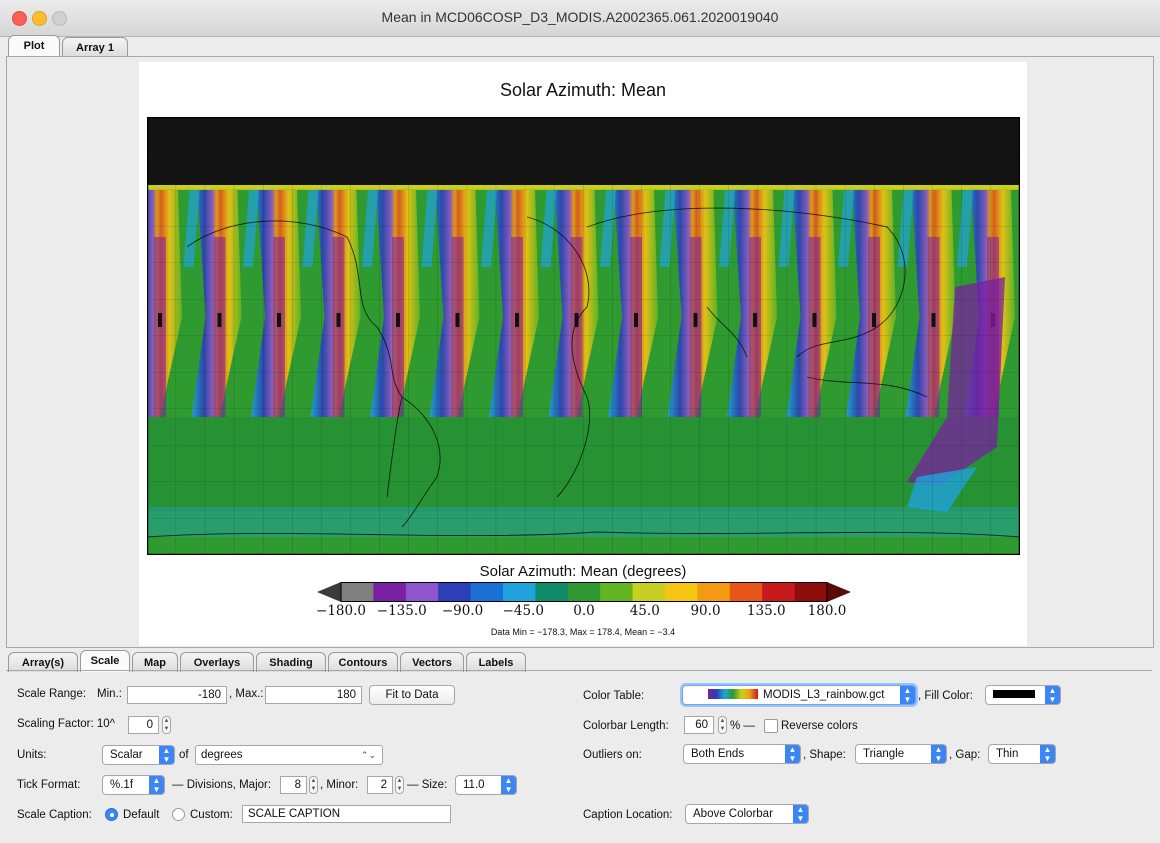 Image resolution: width=1160 pixels, height=843 pixels. What do you see at coordinates (612, 755) in the screenshot?
I see `outliers-on-label: Outliers on:` at bounding box center [612, 755].